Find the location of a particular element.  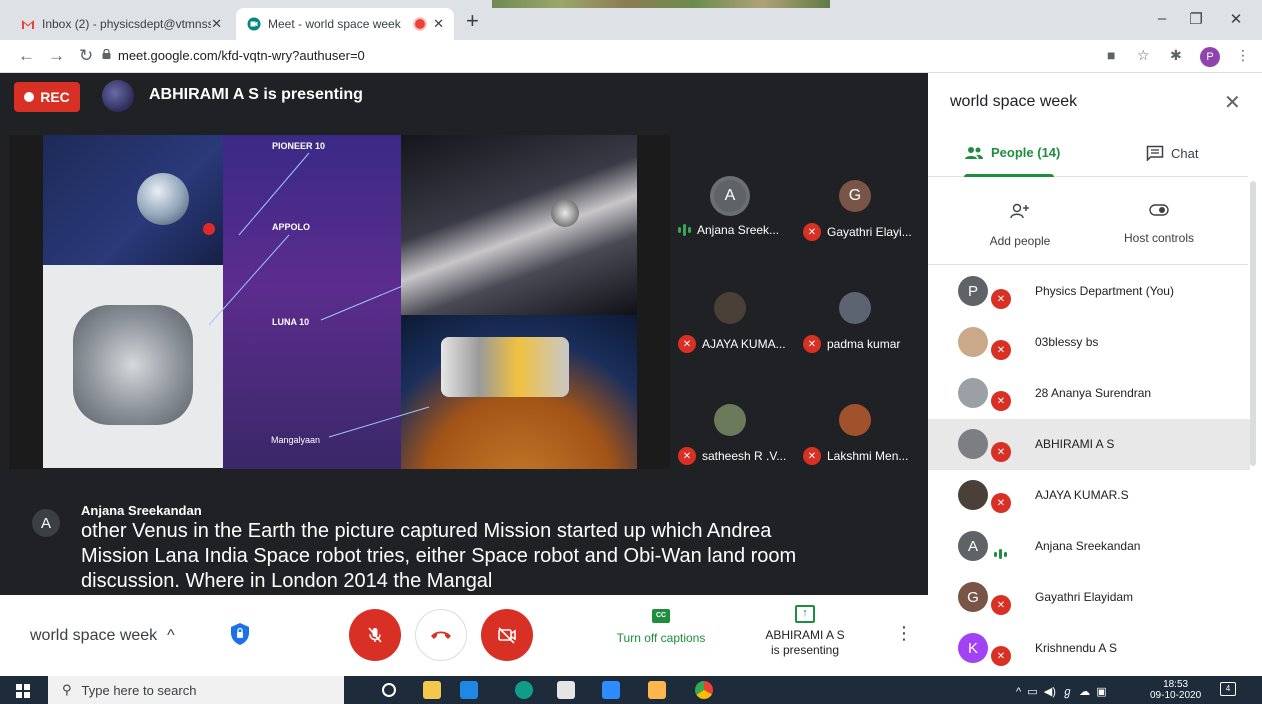

captions-toggle-button: CC Turn off captions is located at coordinates (661, 627).